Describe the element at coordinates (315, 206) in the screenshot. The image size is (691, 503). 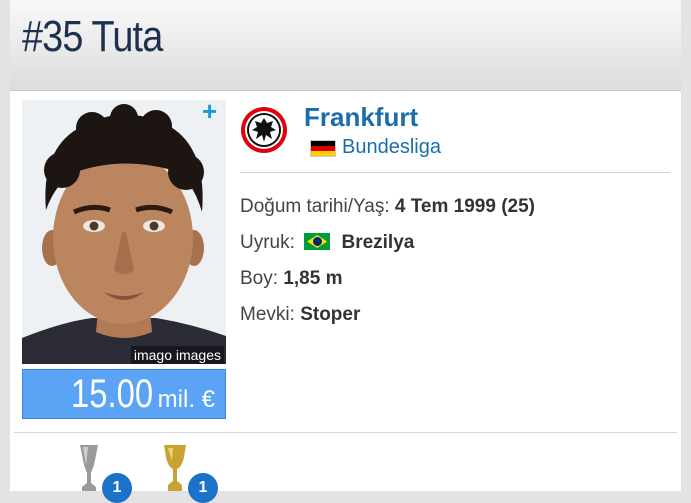
I see `birth-label: Doğum tarihi/Yaş:` at that location.